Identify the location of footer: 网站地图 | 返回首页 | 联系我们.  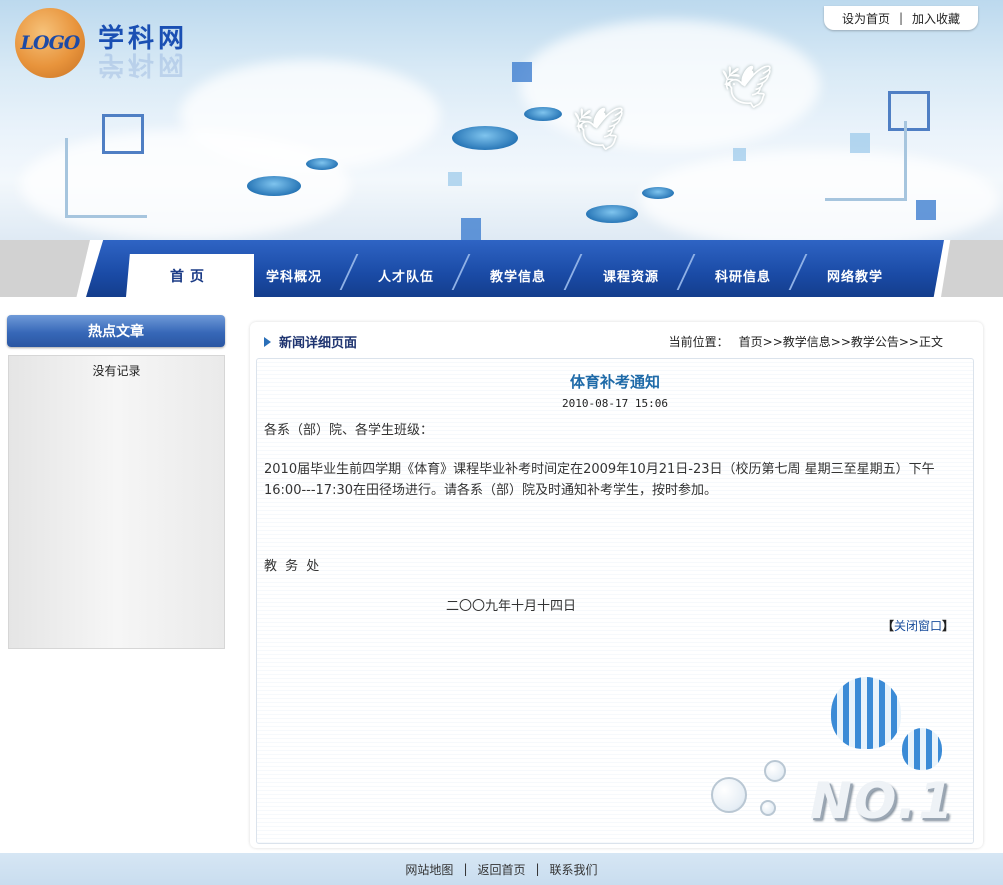
(501, 869).